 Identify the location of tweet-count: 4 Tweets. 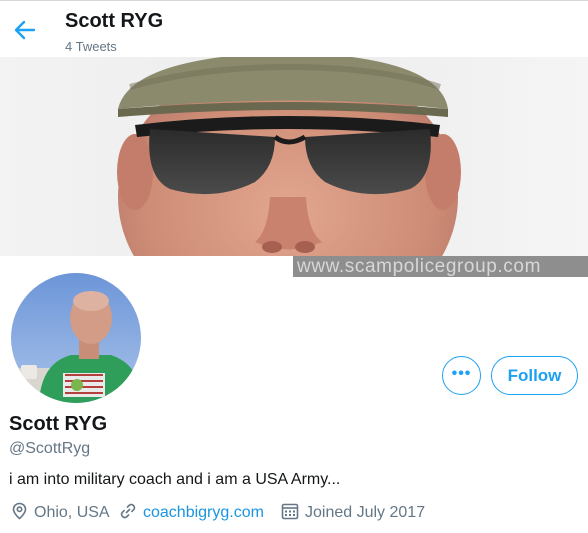
(91, 46).